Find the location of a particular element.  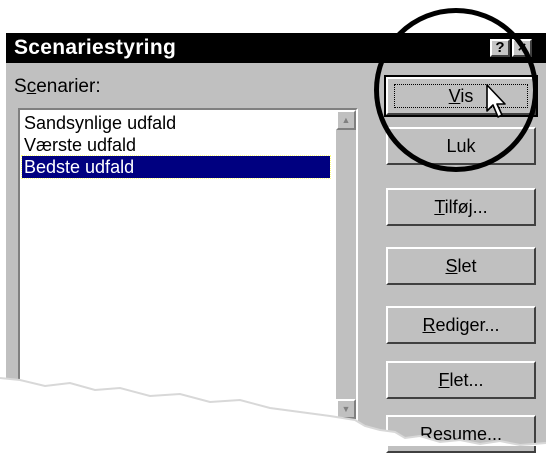

vertical-scrollbar: ▲ ▼ is located at coordinates (346, 264).